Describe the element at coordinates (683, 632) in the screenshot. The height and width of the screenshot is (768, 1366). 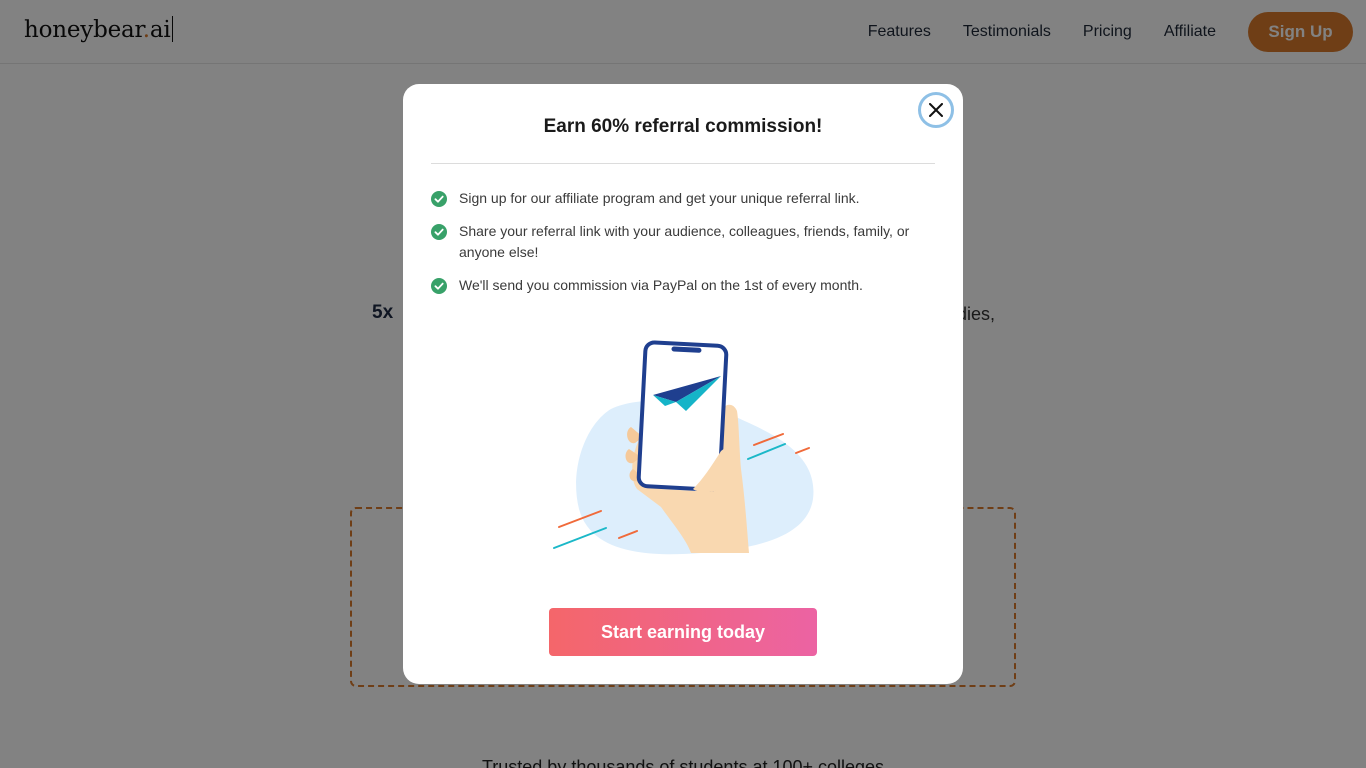
I see `start-earning-button: Start earning today` at that location.